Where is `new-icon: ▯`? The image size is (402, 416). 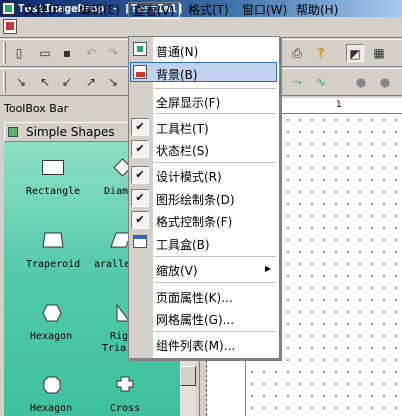 new-icon: ▯ is located at coordinates (19, 53).